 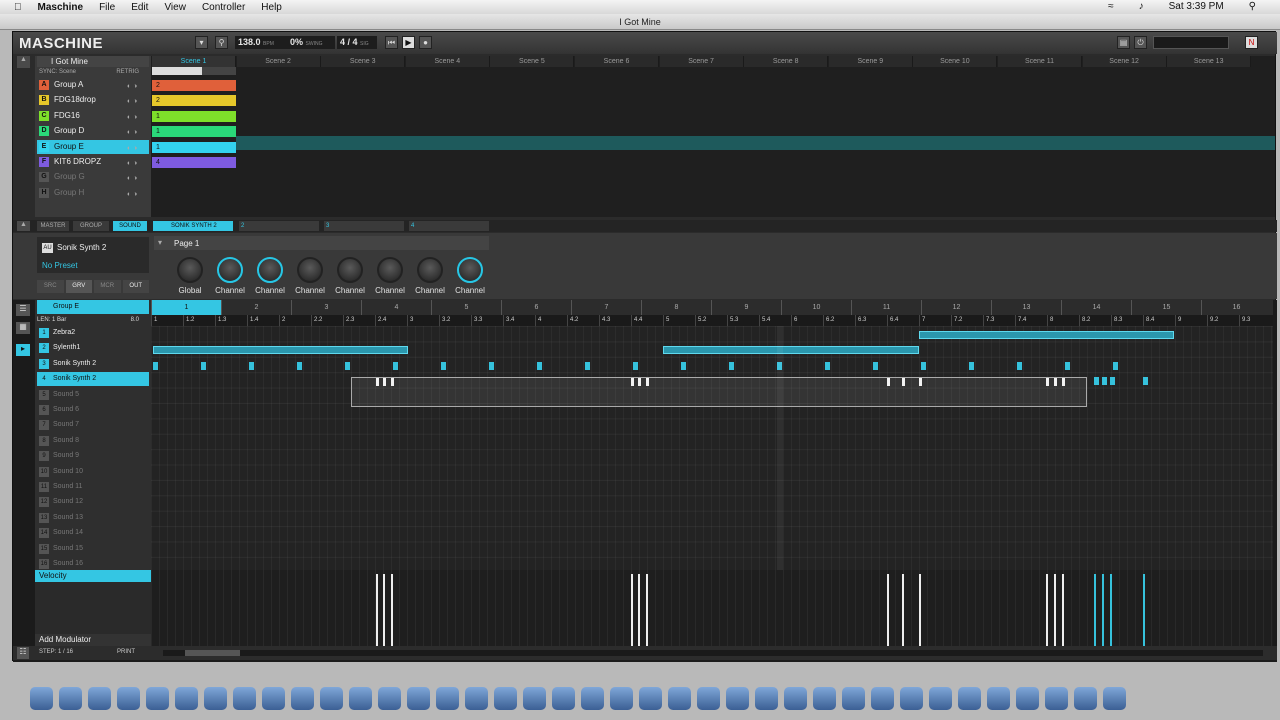 I want to click on bar-marker-2: 2, so click(x=256, y=307).